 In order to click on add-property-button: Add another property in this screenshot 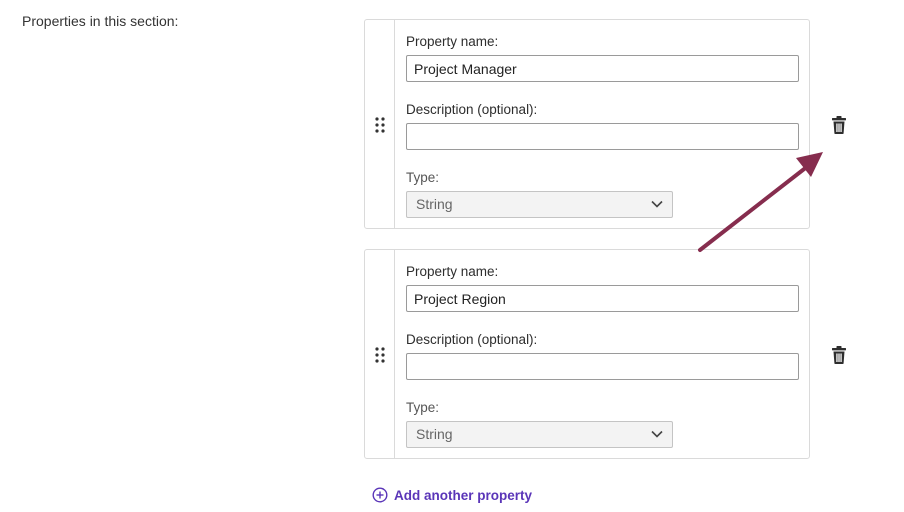, I will do `click(452, 495)`.